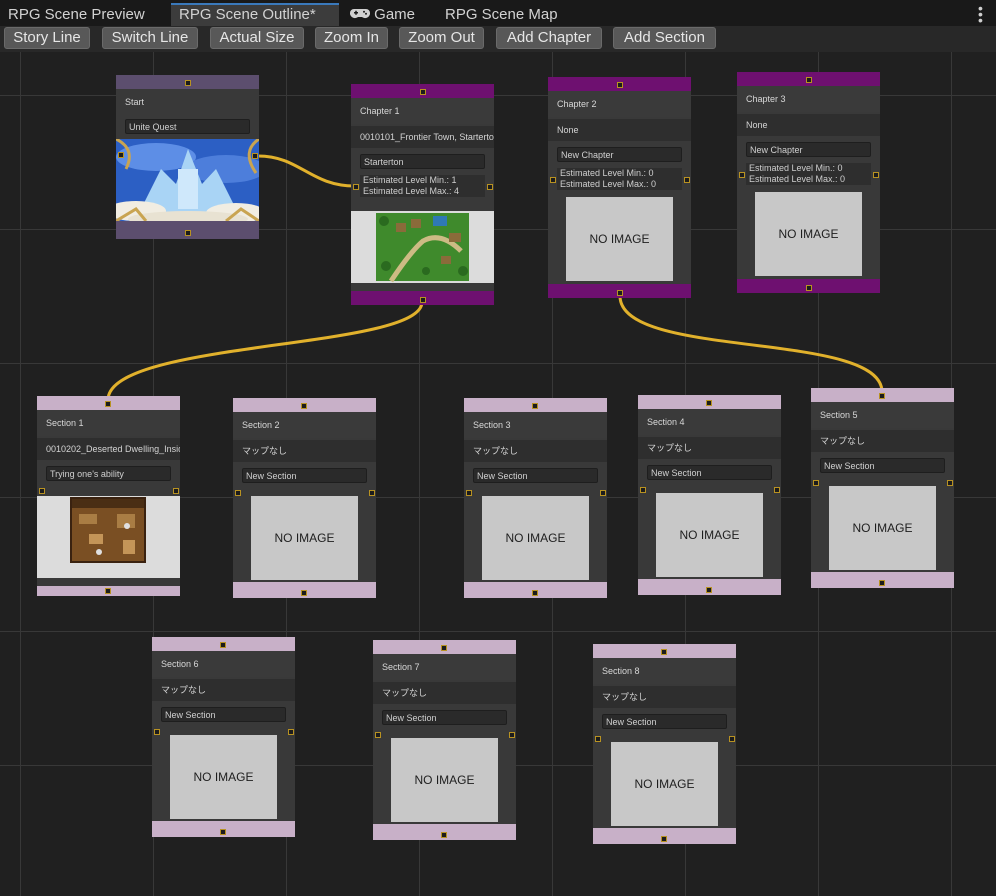  What do you see at coordinates (223, 737) in the screenshot?
I see `node-section-6: Section 6 マップなし New Section NO IMAGE` at bounding box center [223, 737].